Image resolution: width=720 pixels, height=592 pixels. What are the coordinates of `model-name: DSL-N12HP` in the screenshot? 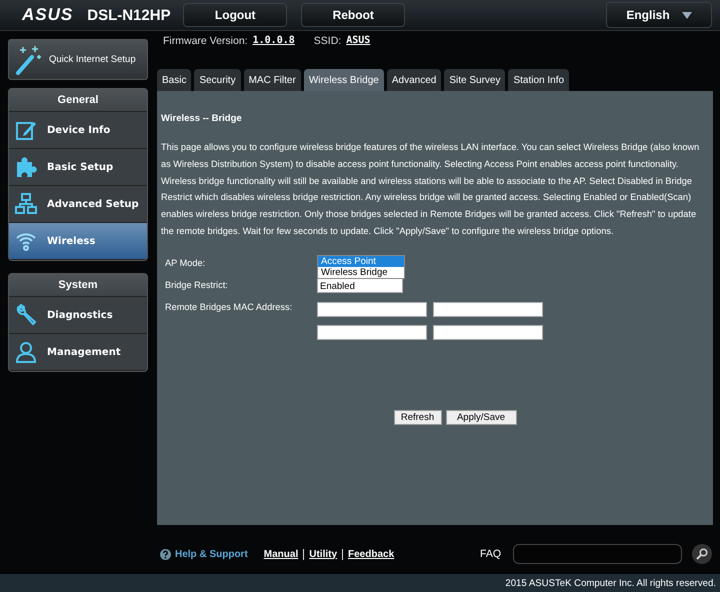 It's located at (129, 15).